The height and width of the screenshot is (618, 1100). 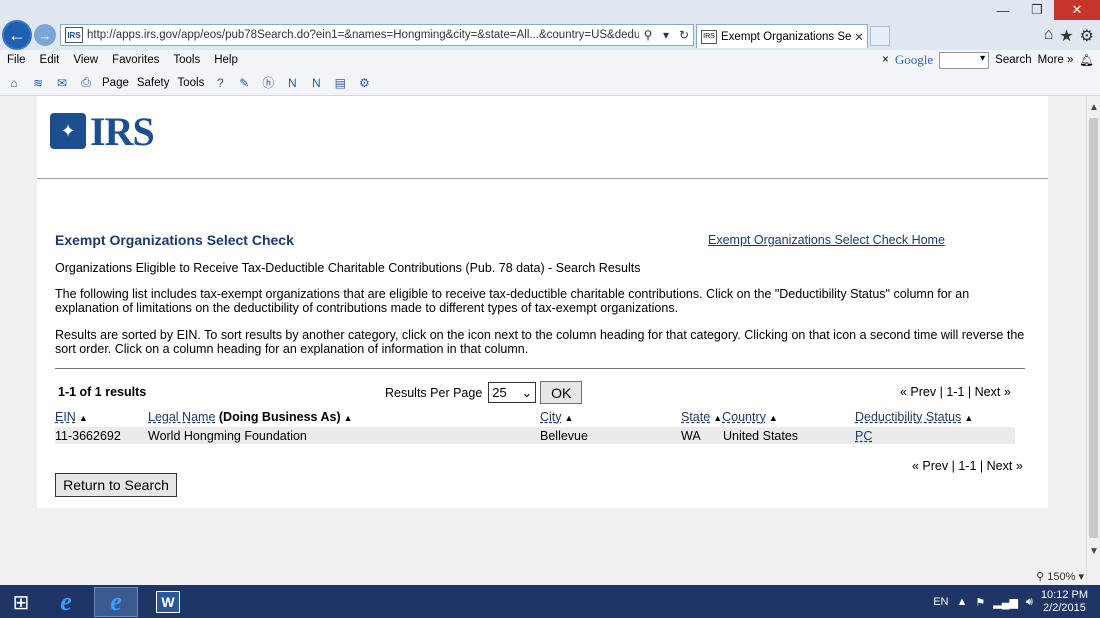 I want to click on scroll-thumb, so click(x=1093, y=328).